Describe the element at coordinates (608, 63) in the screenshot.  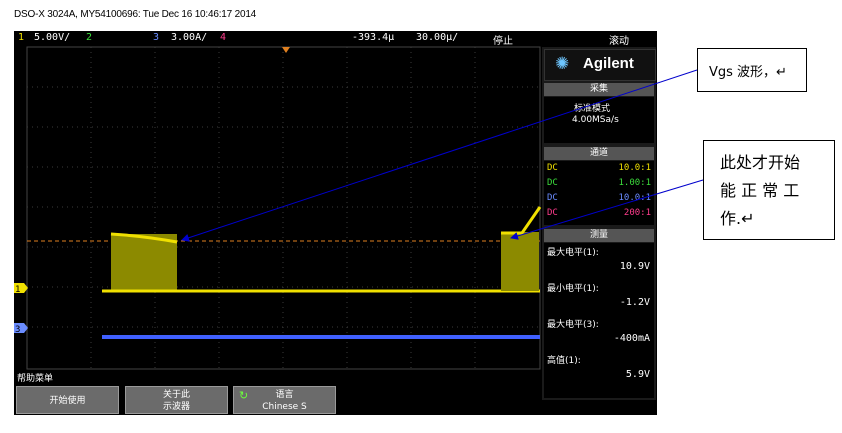
I see `brand-name: Agilent` at that location.